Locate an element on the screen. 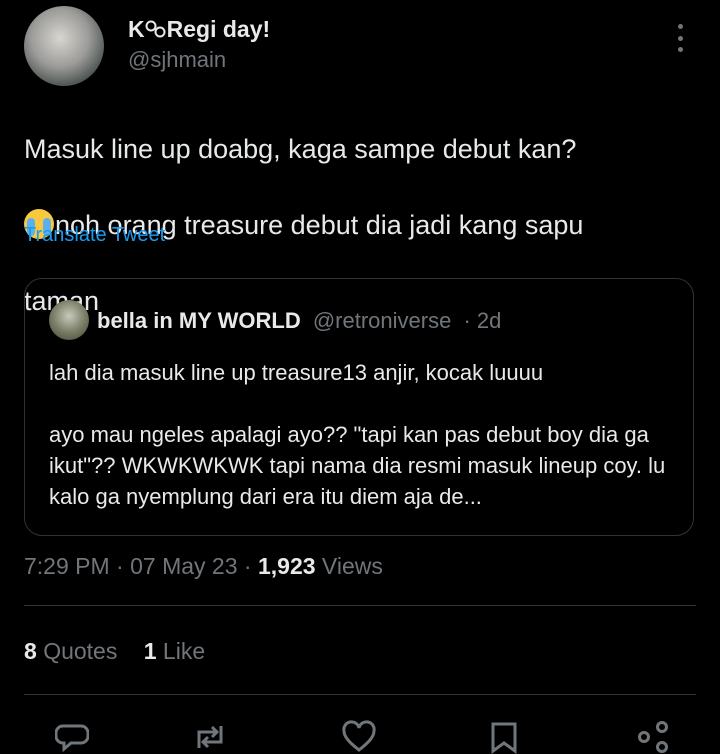  more-options-icon is located at coordinates (680, 38).